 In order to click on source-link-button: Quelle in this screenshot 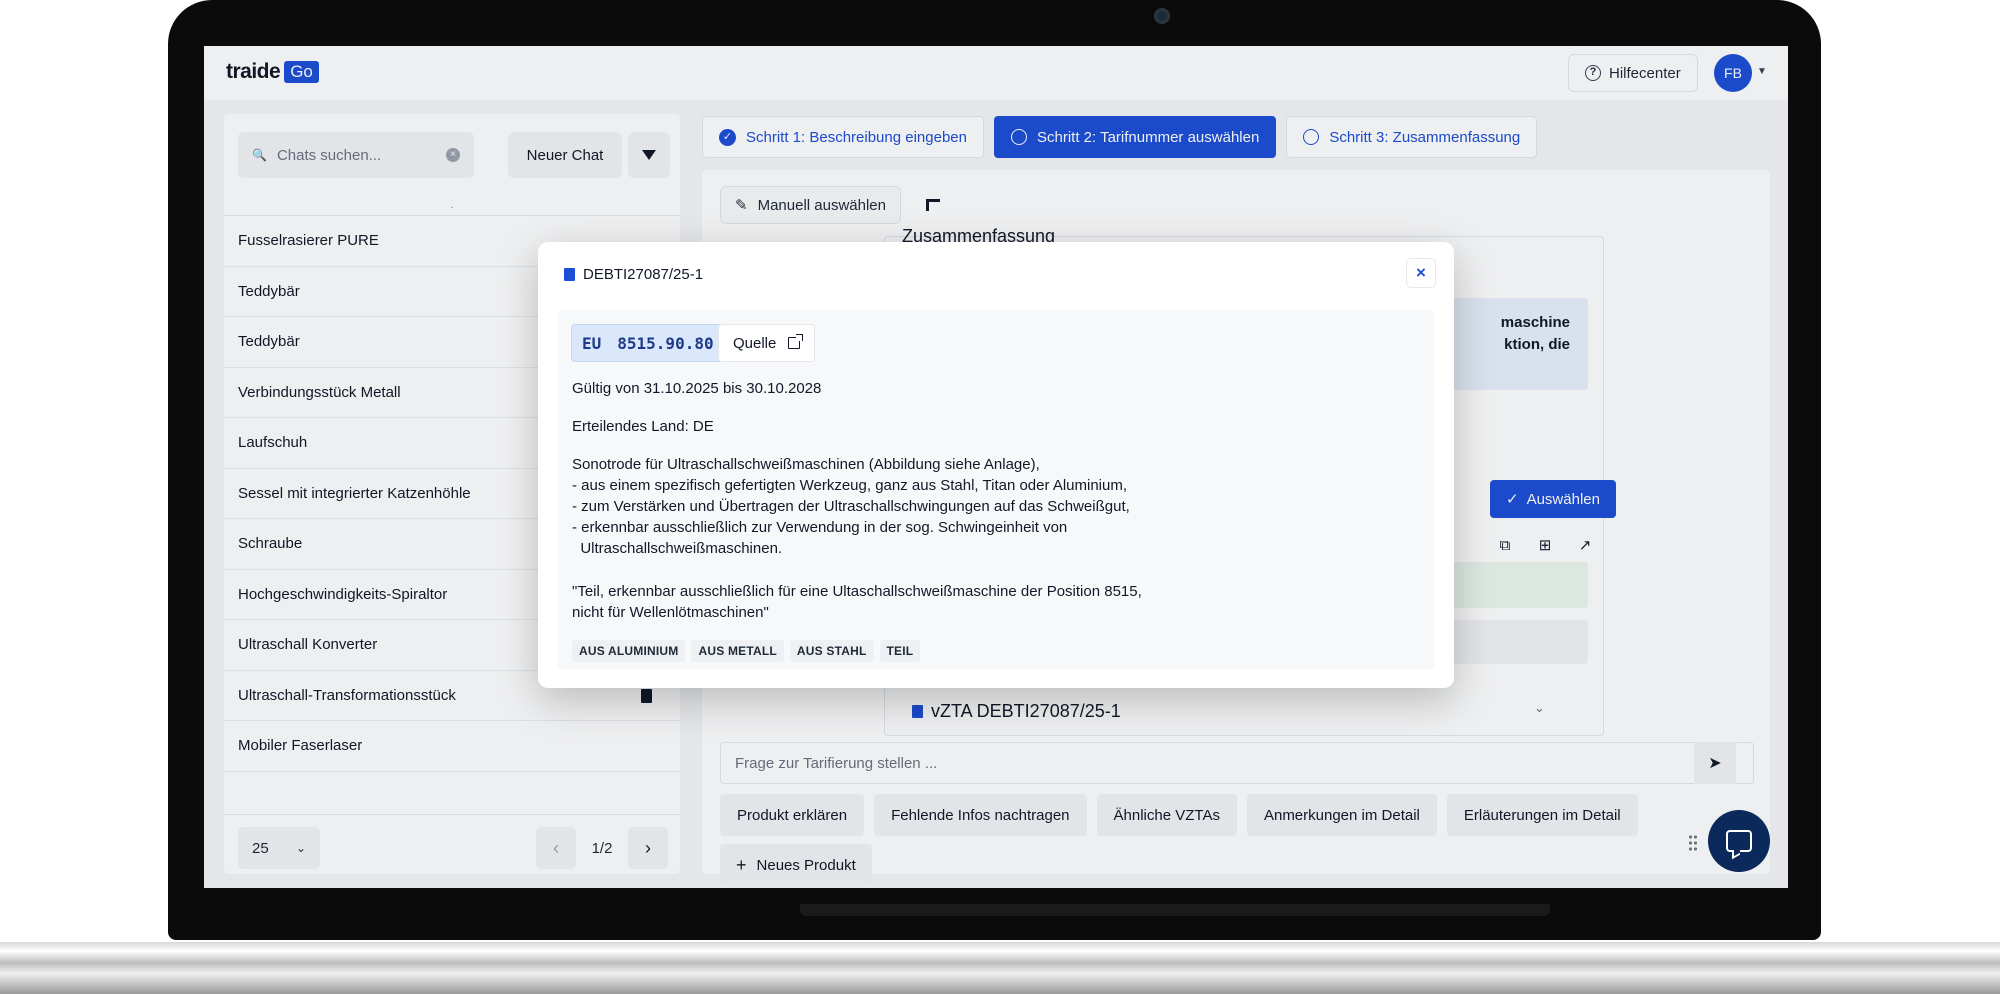, I will do `click(767, 343)`.